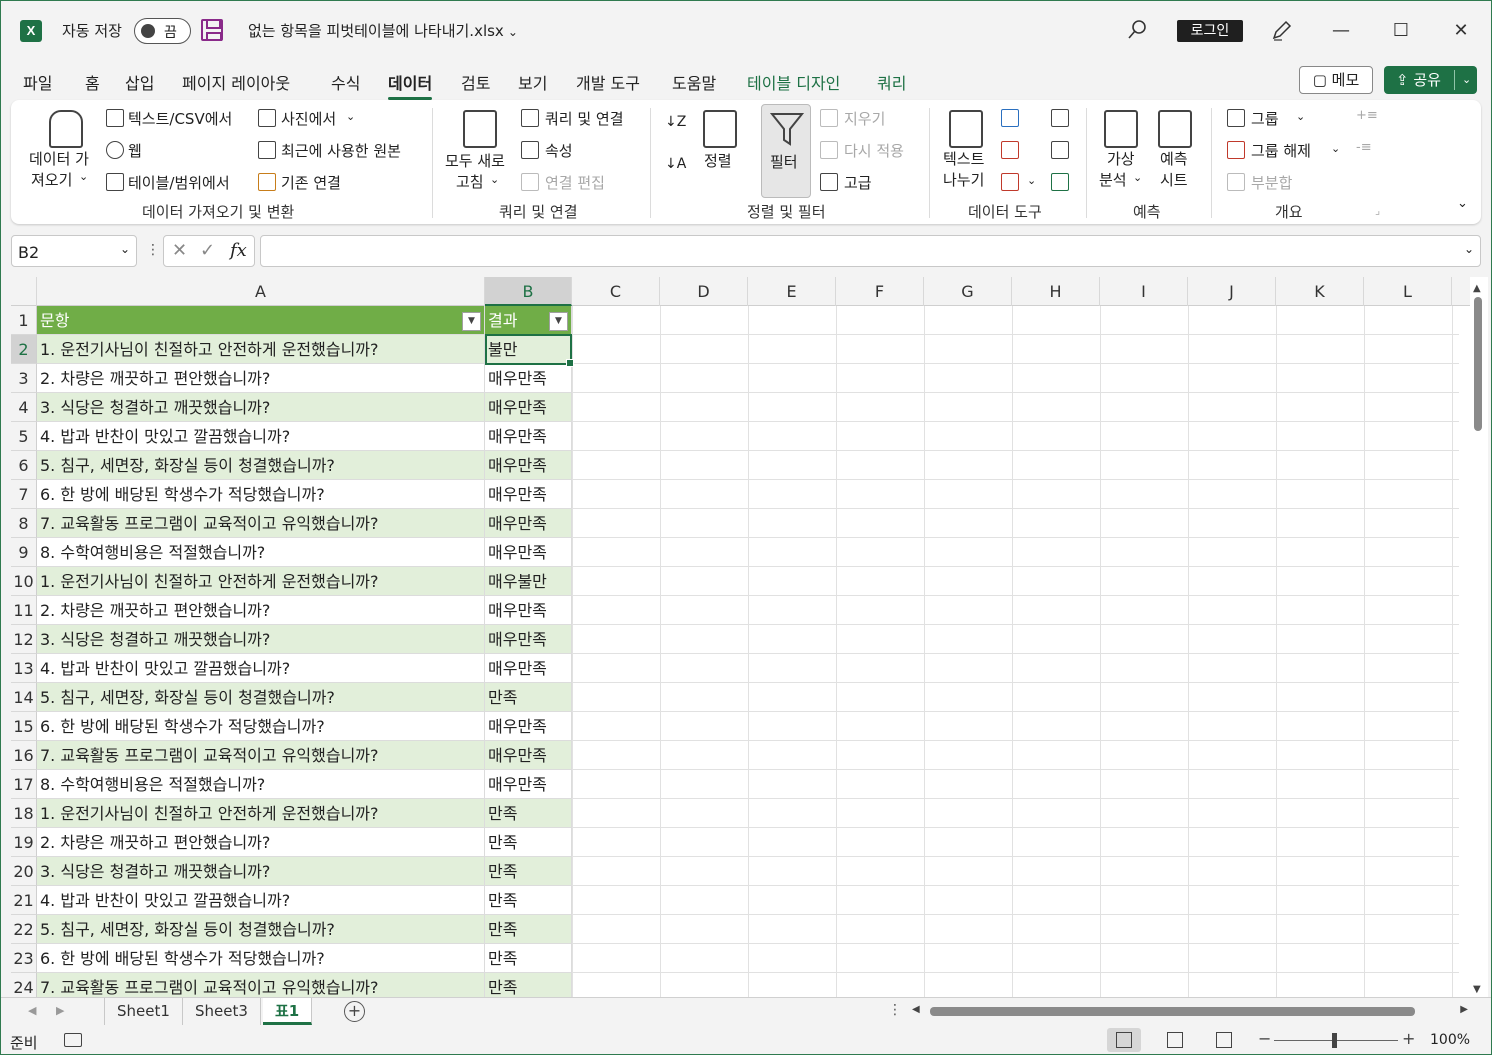  I want to click on prev-sheet-icon: ◀, so click(32, 1010).